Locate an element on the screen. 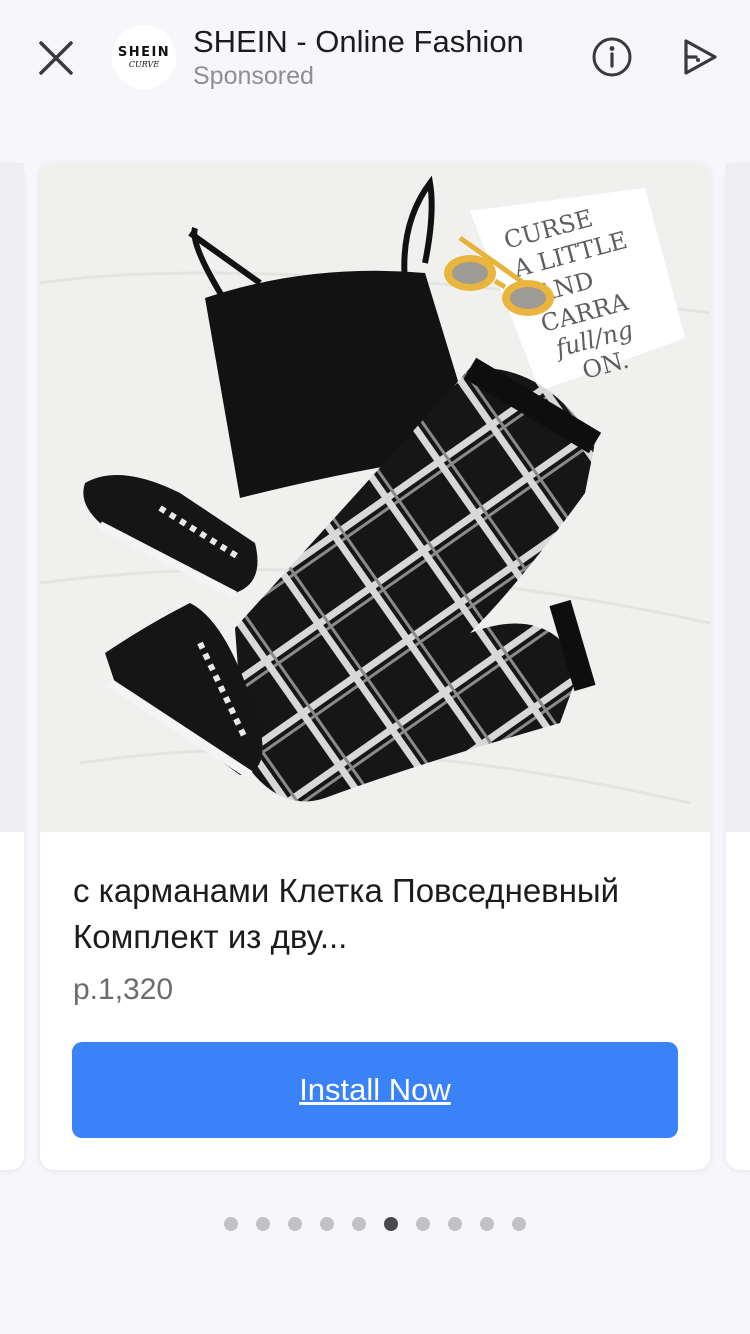 The height and width of the screenshot is (1334, 750). next-card-image is located at coordinates (738, 497).